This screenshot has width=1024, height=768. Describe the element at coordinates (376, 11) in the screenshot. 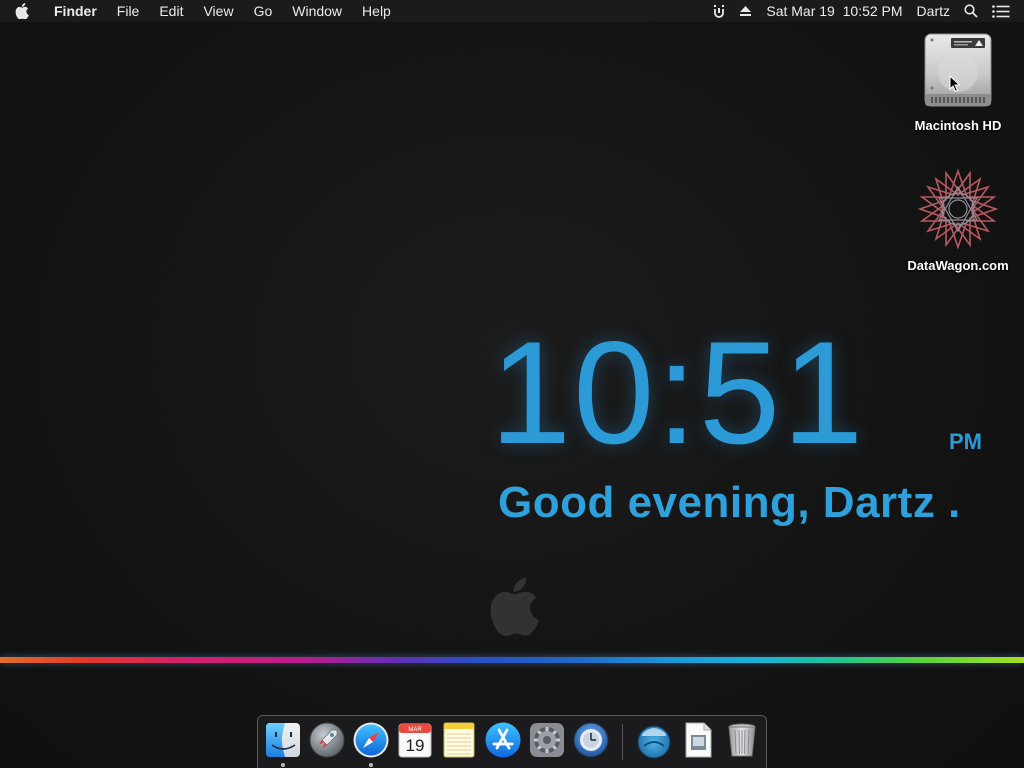

I see `menu-help: Help` at that location.